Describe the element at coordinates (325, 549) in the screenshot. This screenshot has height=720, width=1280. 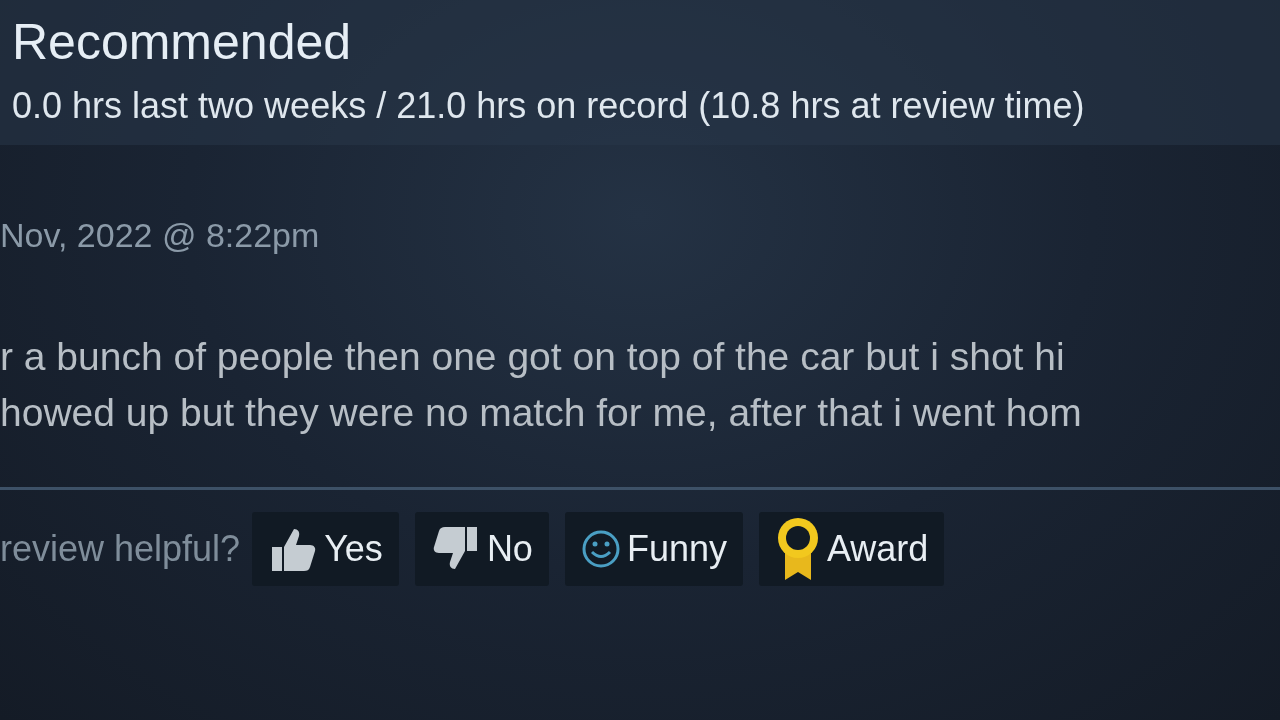
I see `yes-vote-button: Yes` at that location.